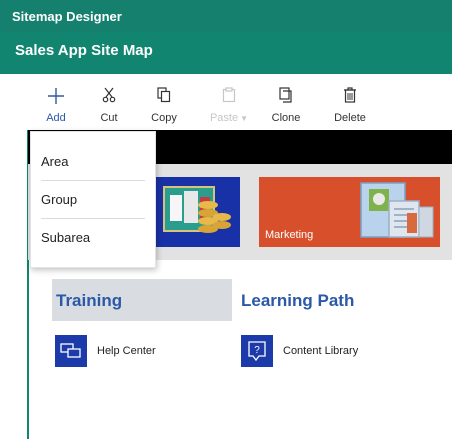 The height and width of the screenshot is (439, 452). I want to click on paste-dropdown-icon: ▼, so click(244, 118).